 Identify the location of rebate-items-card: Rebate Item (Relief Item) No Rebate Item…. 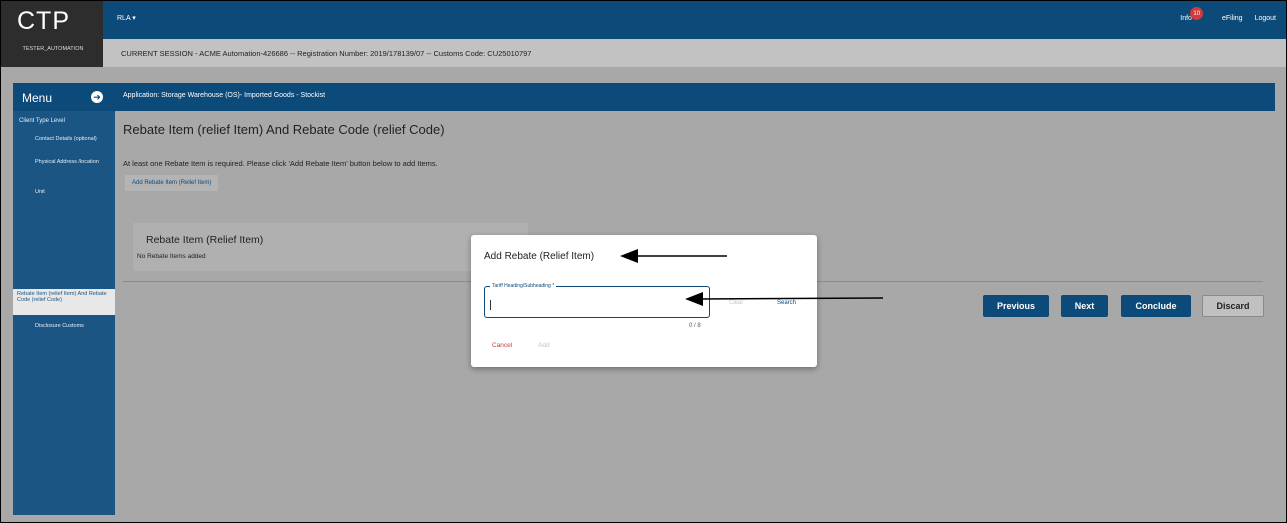
(330, 247).